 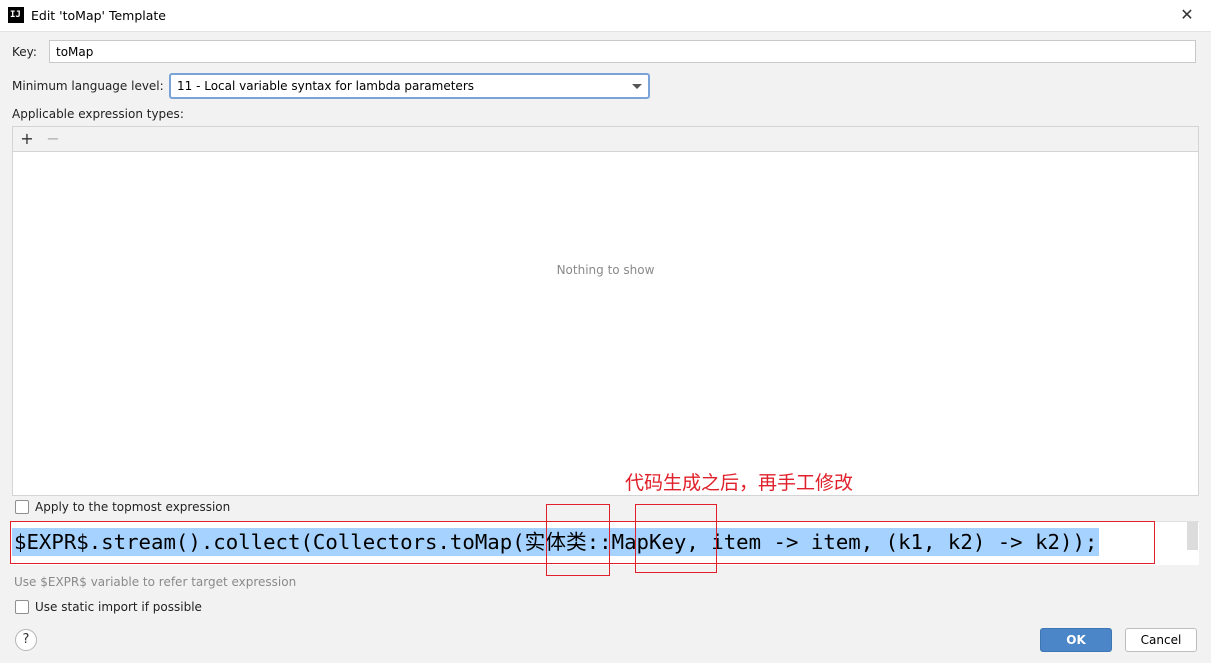 I want to click on window-title: Edit 'toMap' Template, so click(x=98, y=15).